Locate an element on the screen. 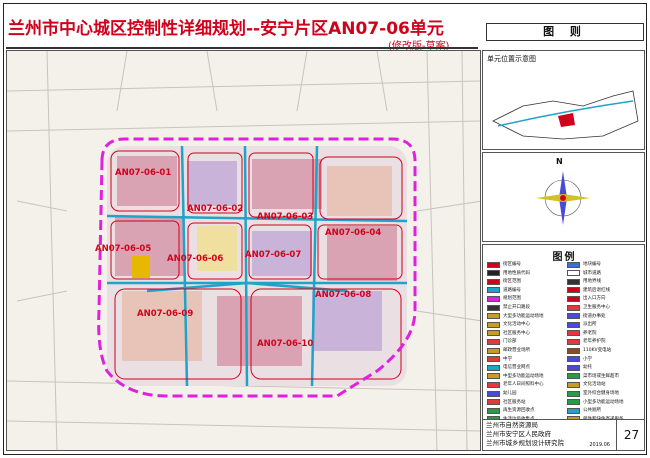  unit-label-05: AN07-06-05 is located at coordinates (123, 249).